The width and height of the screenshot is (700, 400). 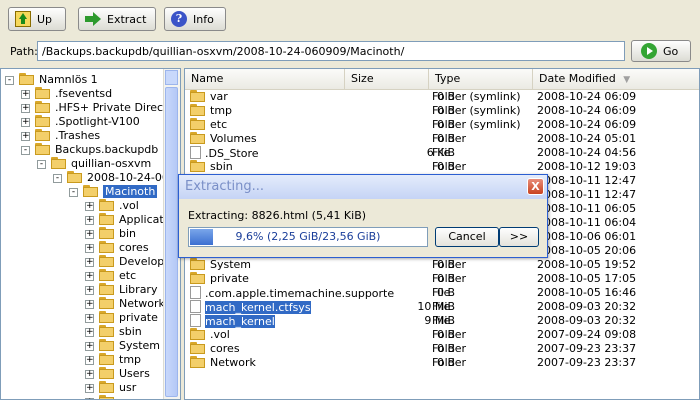 What do you see at coordinates (442, 97) in the screenshot?
I see `file-row: var 0 B Folder (symlink) 2008-10-24 06:09` at bounding box center [442, 97].